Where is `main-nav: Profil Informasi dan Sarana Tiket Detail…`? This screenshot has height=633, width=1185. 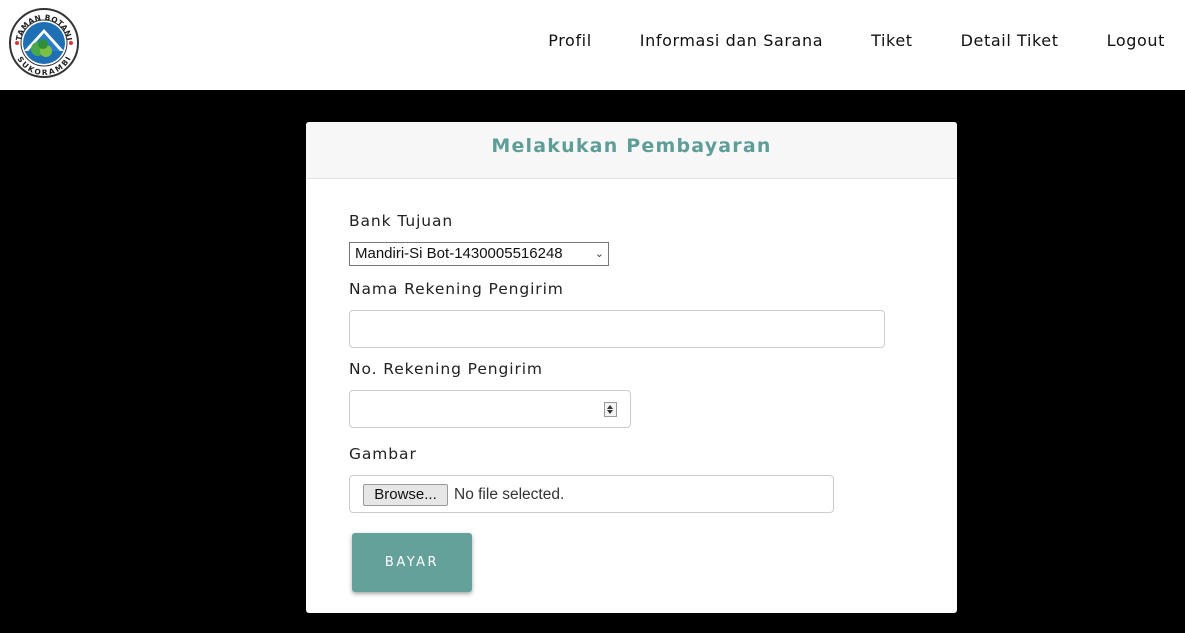
main-nav: Profil Informasi dan Sarana Tiket Detail… is located at coordinates (856, 40).